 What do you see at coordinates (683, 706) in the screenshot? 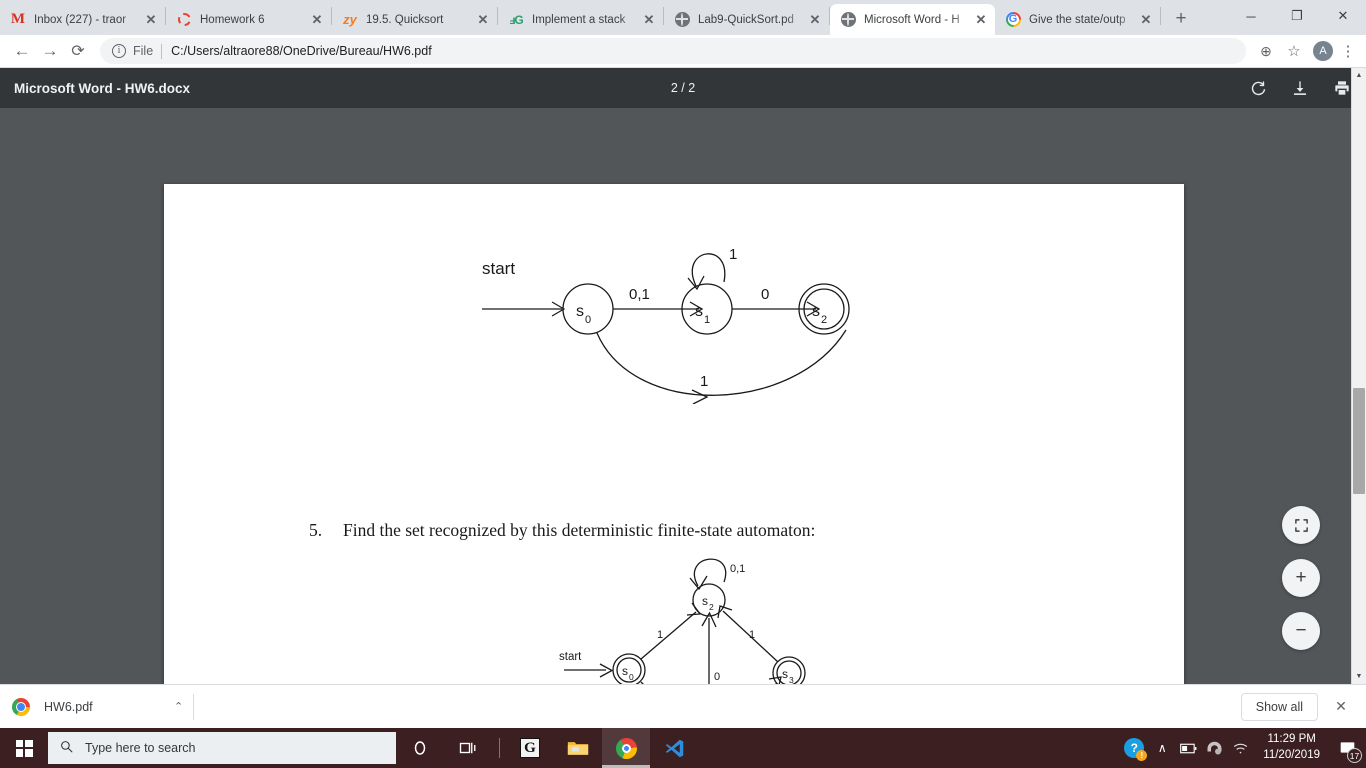
I see `download-shelf: HW6.pdf ⌃ Show all ✕` at bounding box center [683, 706].